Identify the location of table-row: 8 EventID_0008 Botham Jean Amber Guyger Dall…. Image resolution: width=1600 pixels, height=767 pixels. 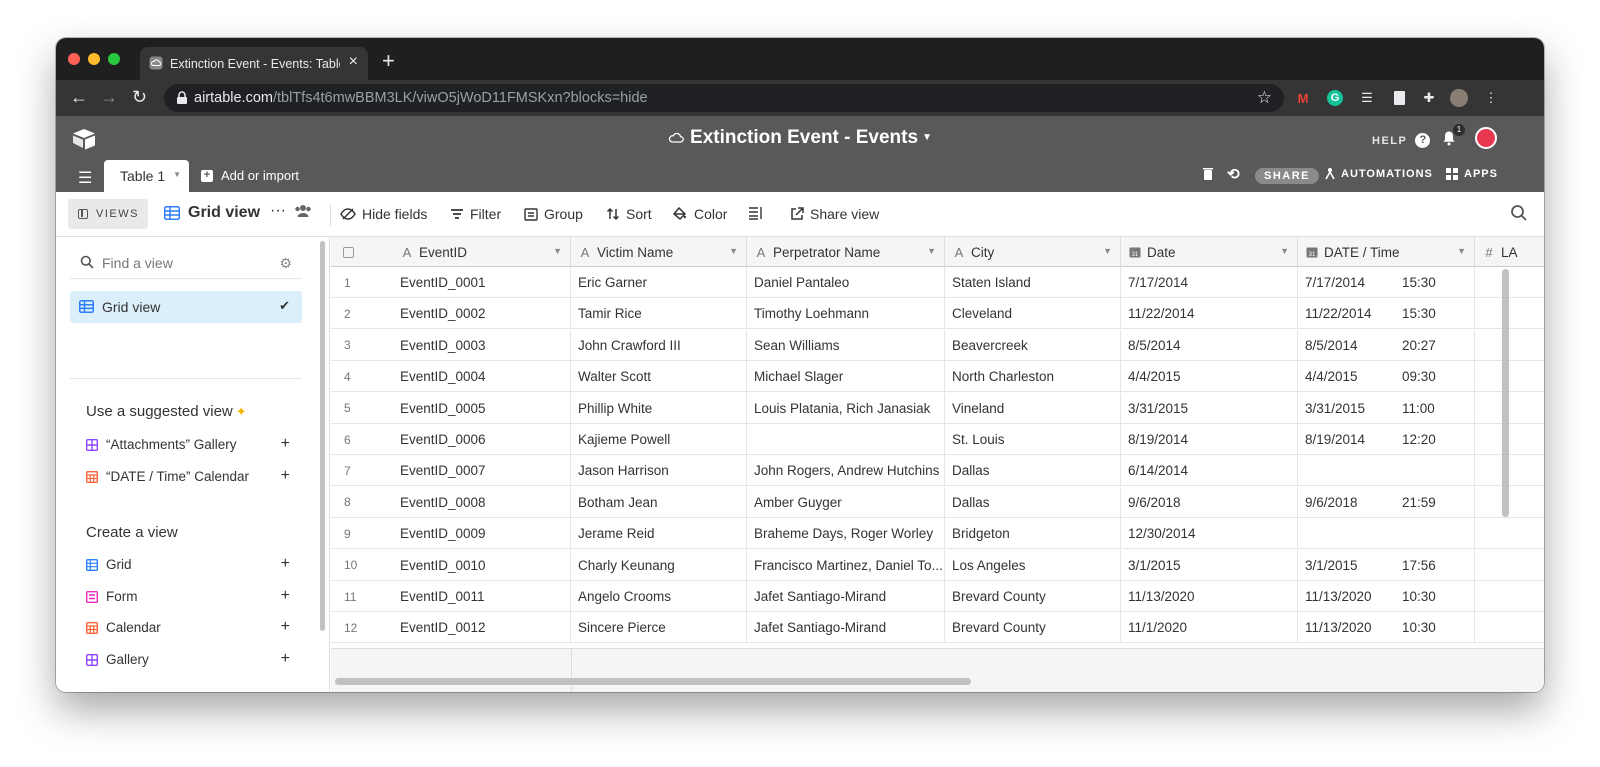
(937, 502).